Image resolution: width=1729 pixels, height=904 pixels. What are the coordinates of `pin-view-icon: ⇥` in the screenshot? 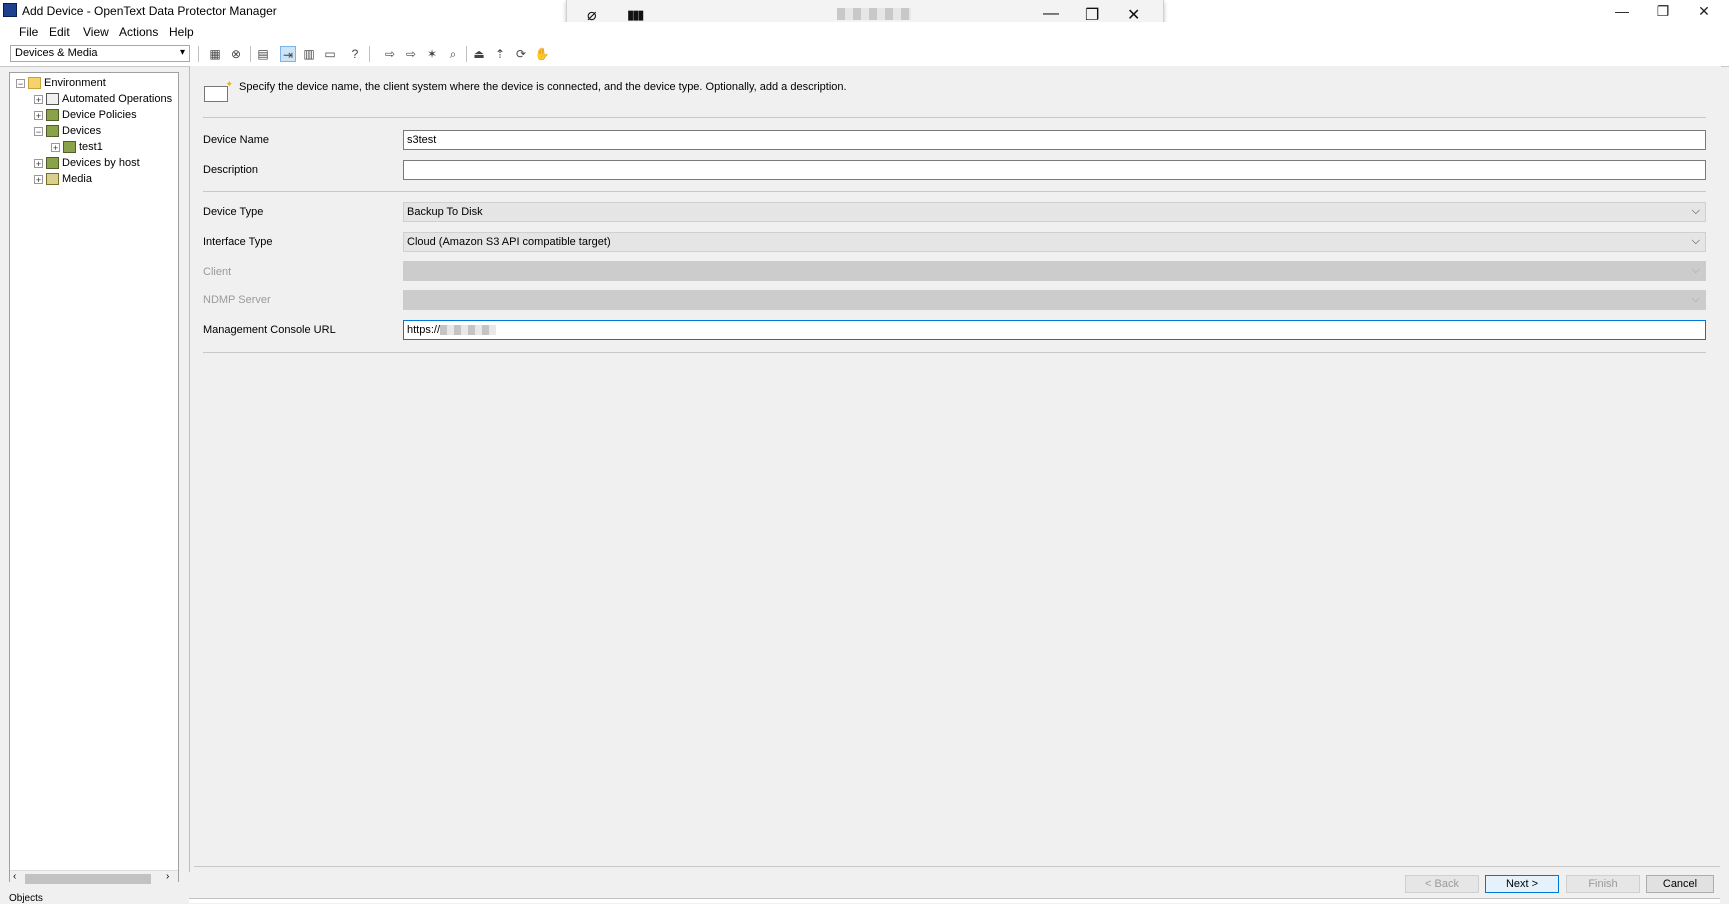 It's located at (288, 54).